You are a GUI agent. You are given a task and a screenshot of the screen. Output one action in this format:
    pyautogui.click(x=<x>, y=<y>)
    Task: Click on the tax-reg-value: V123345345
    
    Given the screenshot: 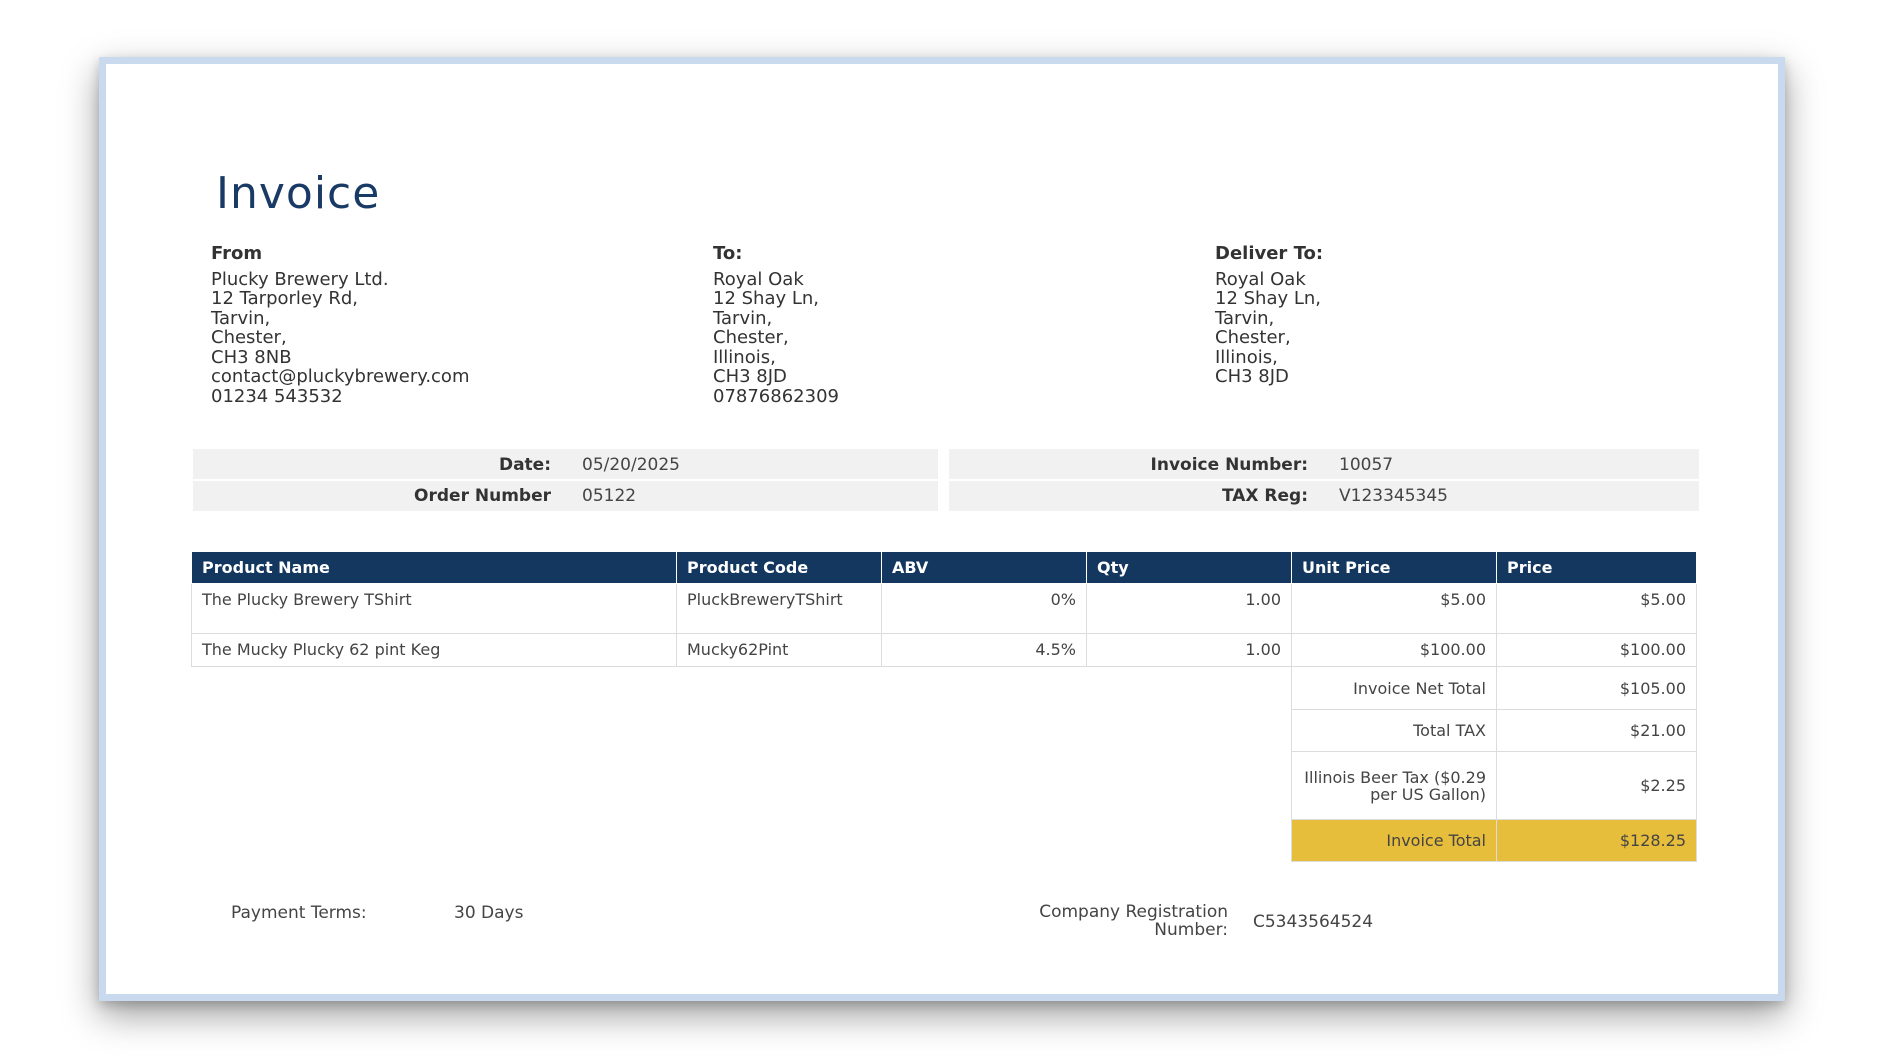 What is the action you would take?
    pyautogui.click(x=1393, y=496)
    